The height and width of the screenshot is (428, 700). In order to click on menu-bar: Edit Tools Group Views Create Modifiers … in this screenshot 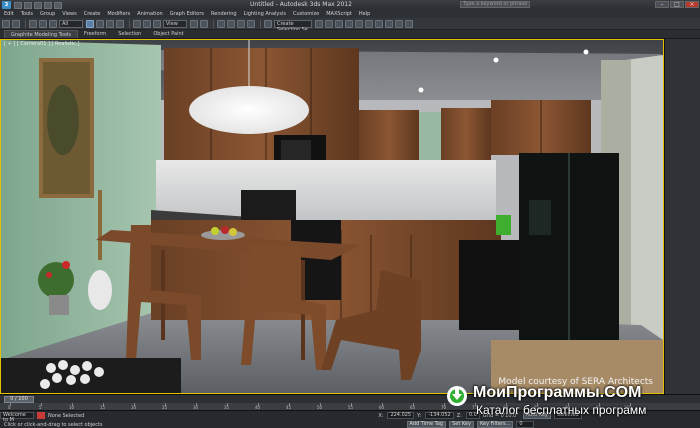, I will do `click(350, 14)`.